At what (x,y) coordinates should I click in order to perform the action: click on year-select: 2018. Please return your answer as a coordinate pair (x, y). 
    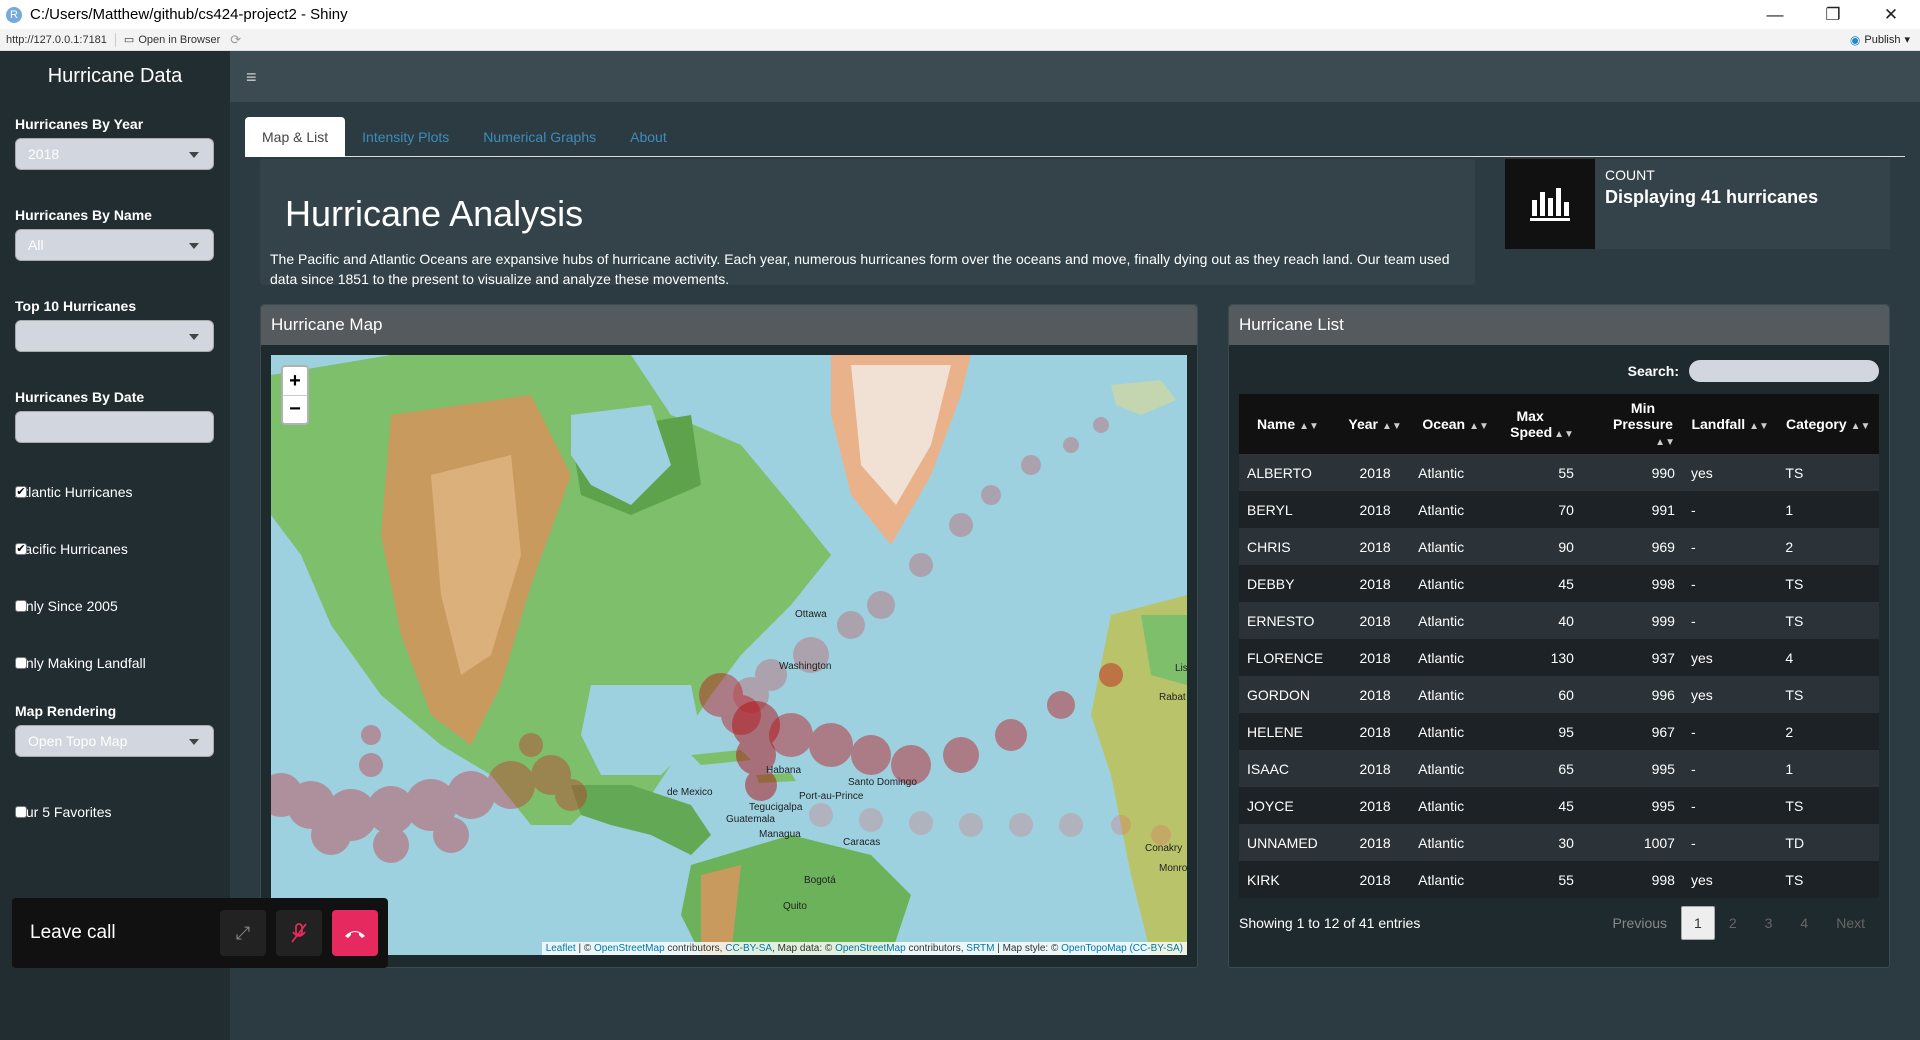
    Looking at the image, I should click on (114, 154).